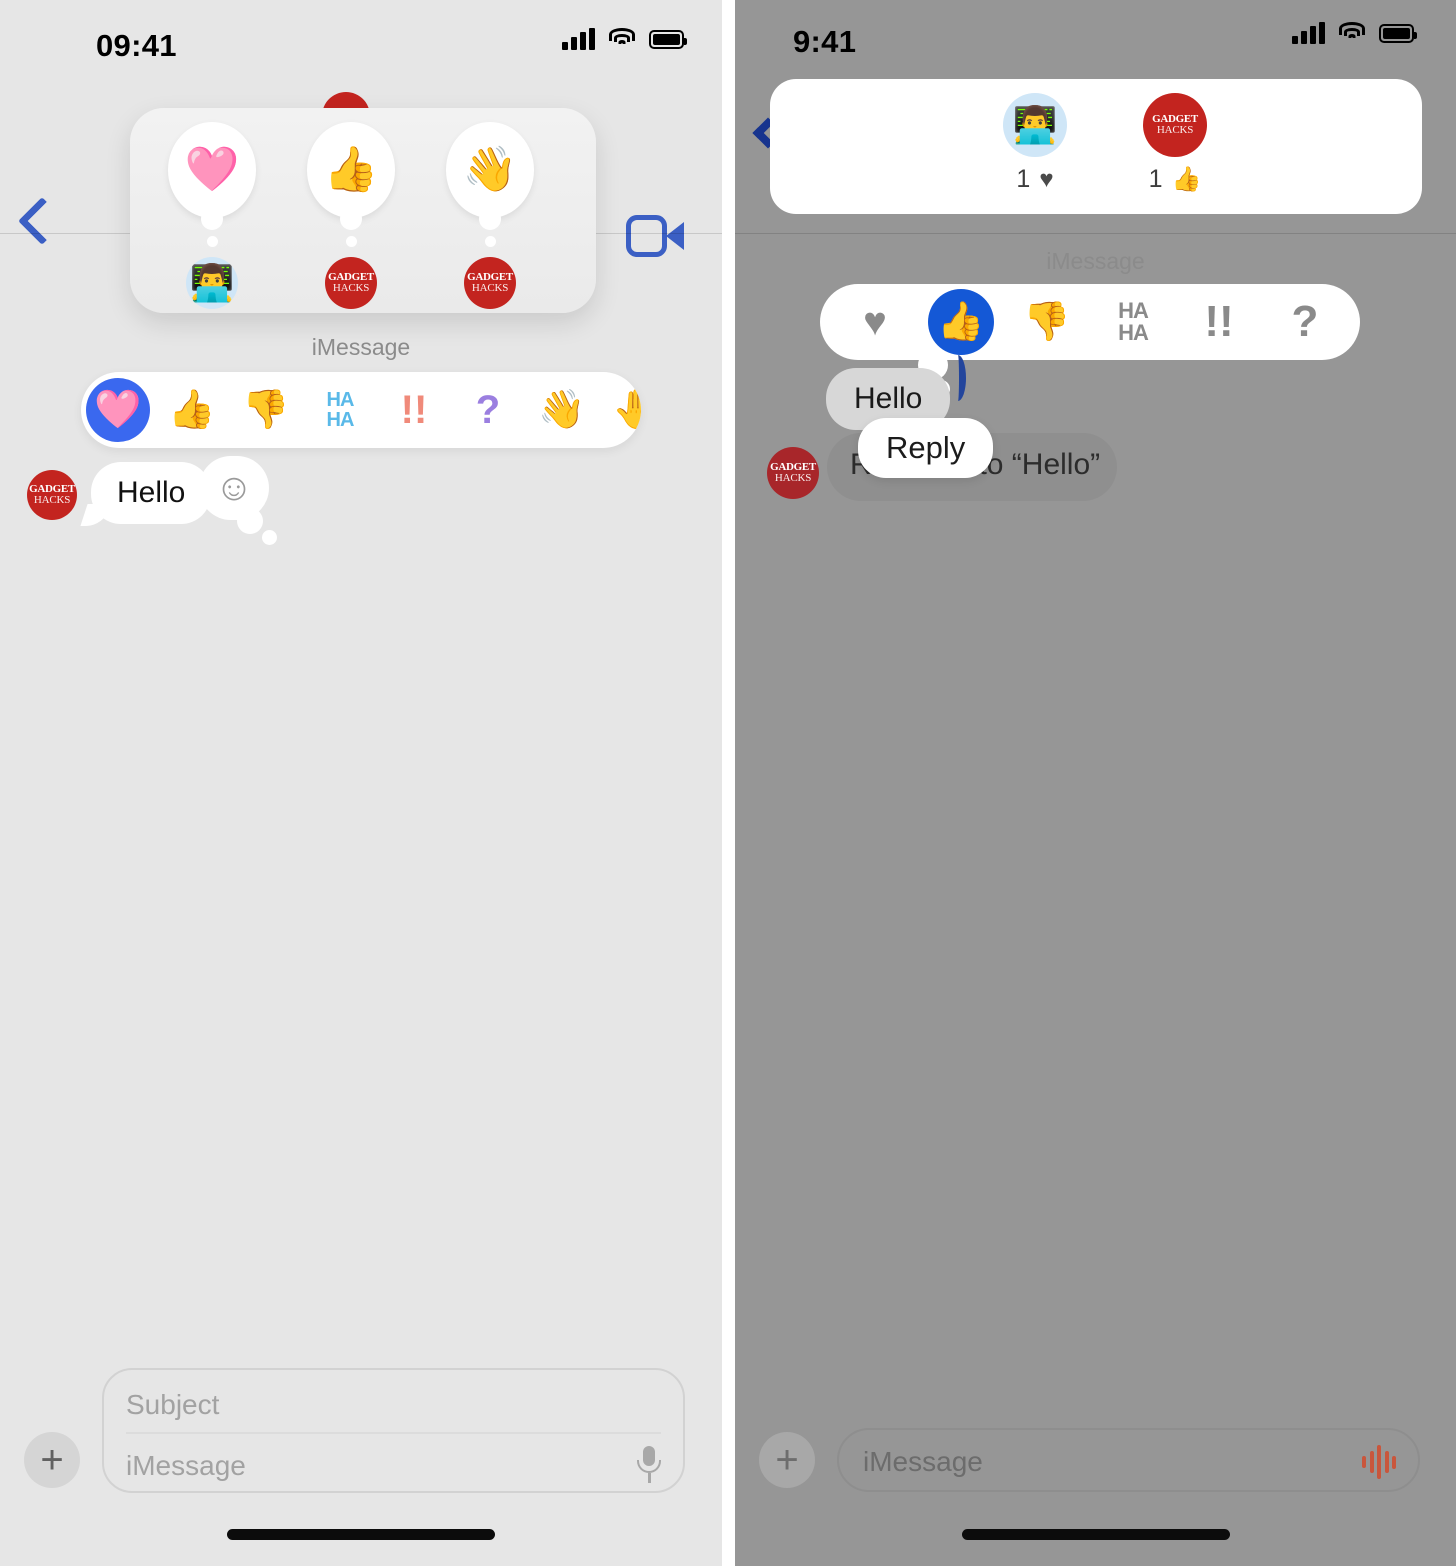  I want to click on status-bar: 09:41, so click(361, 46).